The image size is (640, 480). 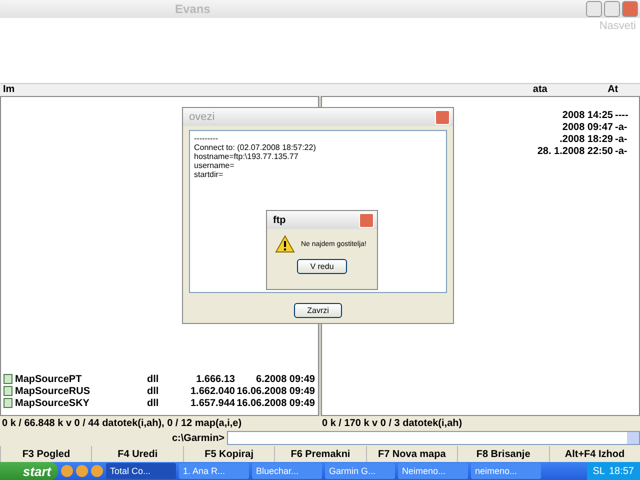 What do you see at coordinates (285, 244) in the screenshot?
I see `warning-icon` at bounding box center [285, 244].